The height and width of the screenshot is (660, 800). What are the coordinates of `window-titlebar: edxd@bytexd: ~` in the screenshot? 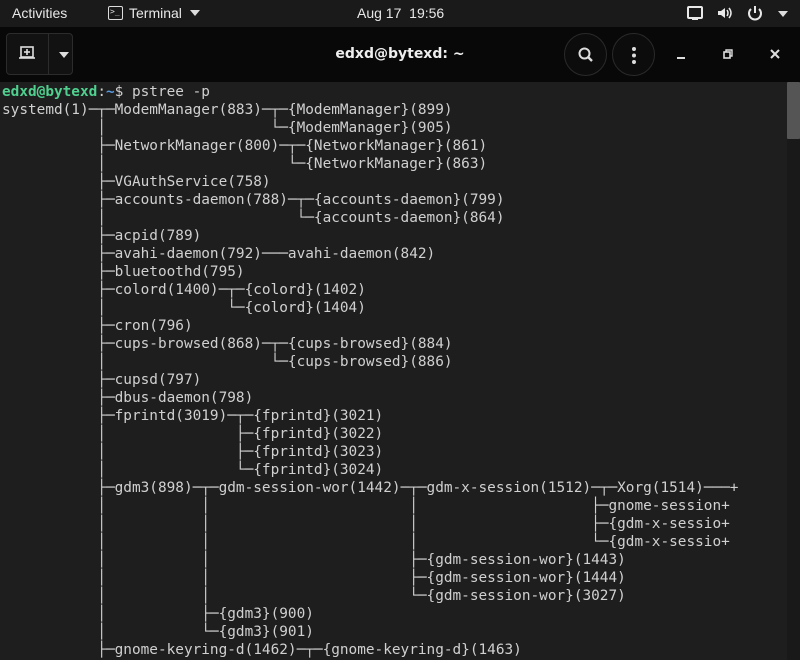 It's located at (400, 54).